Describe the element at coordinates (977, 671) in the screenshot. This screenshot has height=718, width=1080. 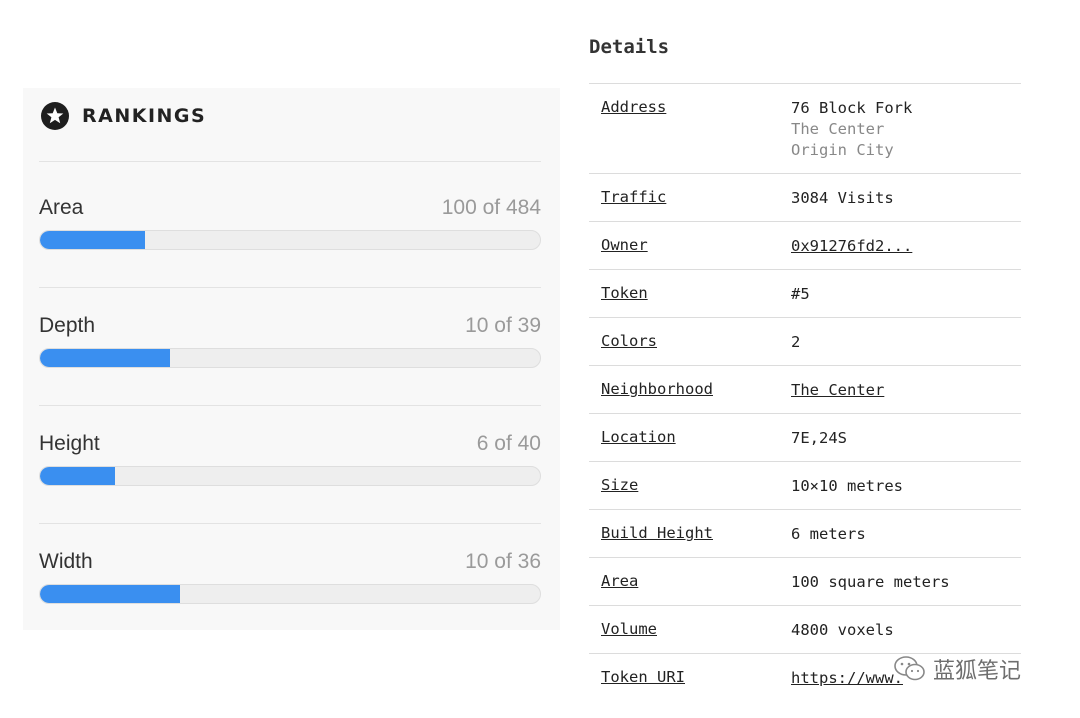
I see `watermark-text: 蓝狐笔记` at that location.